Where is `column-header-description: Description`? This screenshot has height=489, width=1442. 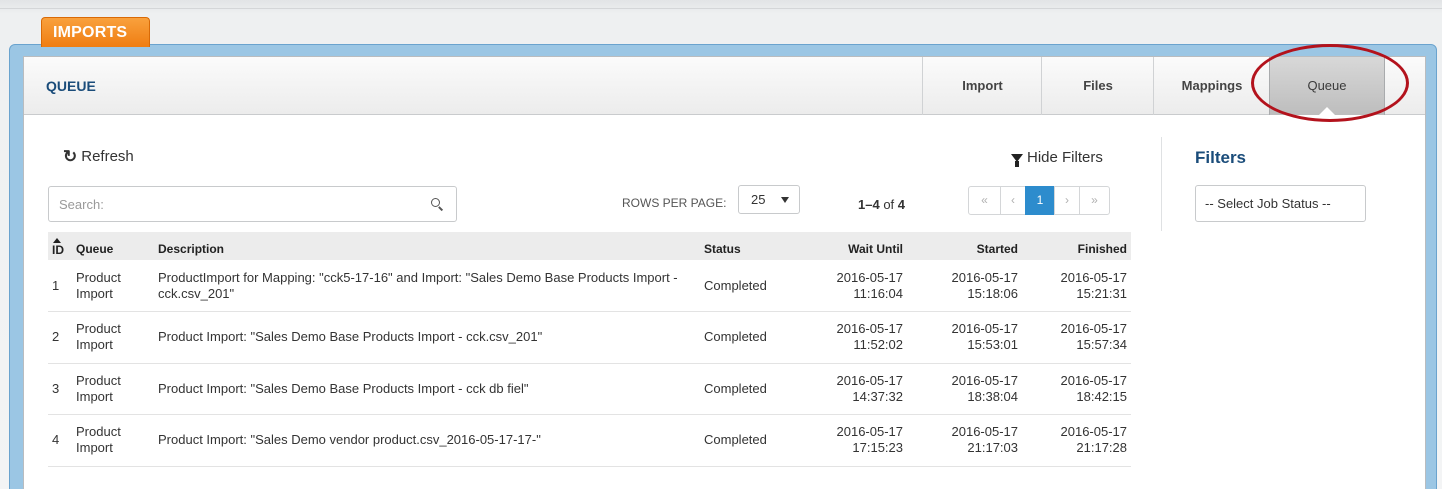
column-header-description: Description is located at coordinates (427, 246).